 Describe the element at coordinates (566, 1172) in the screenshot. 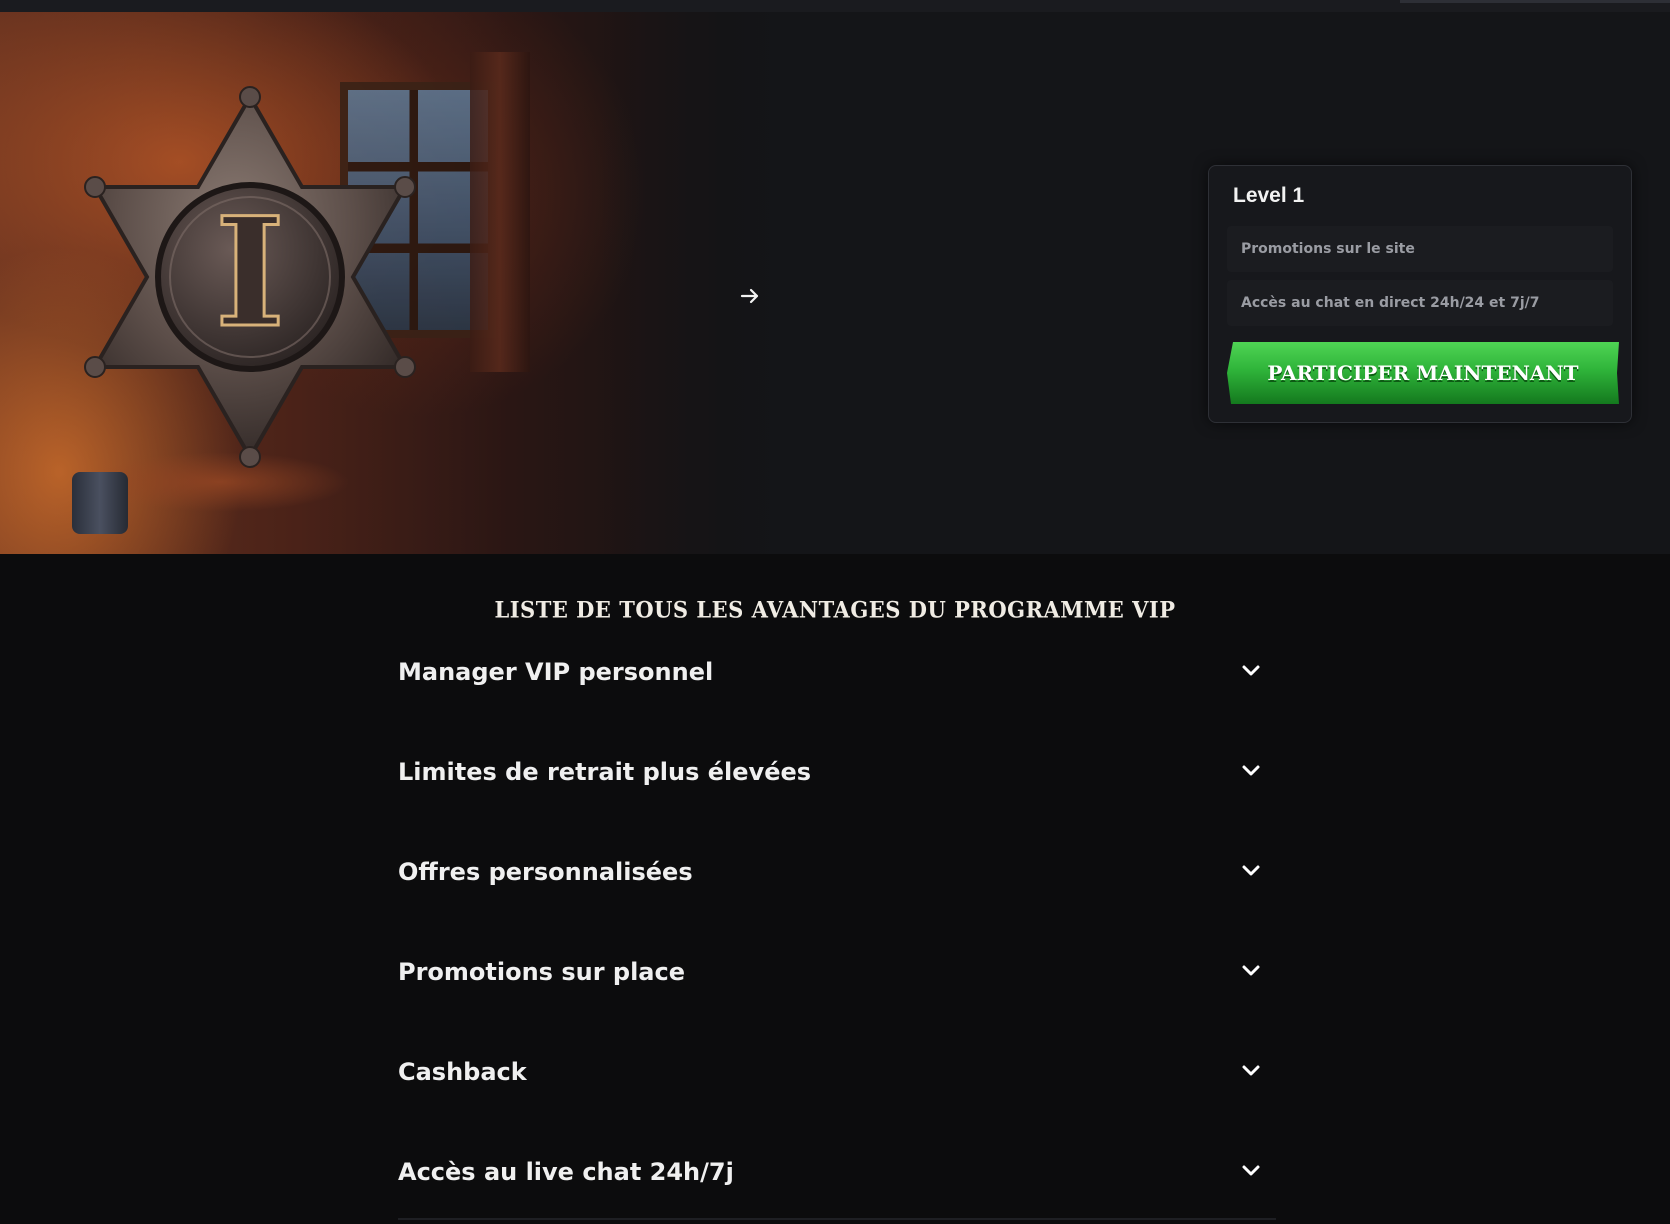

I see `accordion-item-label: Accès au live chat 24h/7j` at that location.